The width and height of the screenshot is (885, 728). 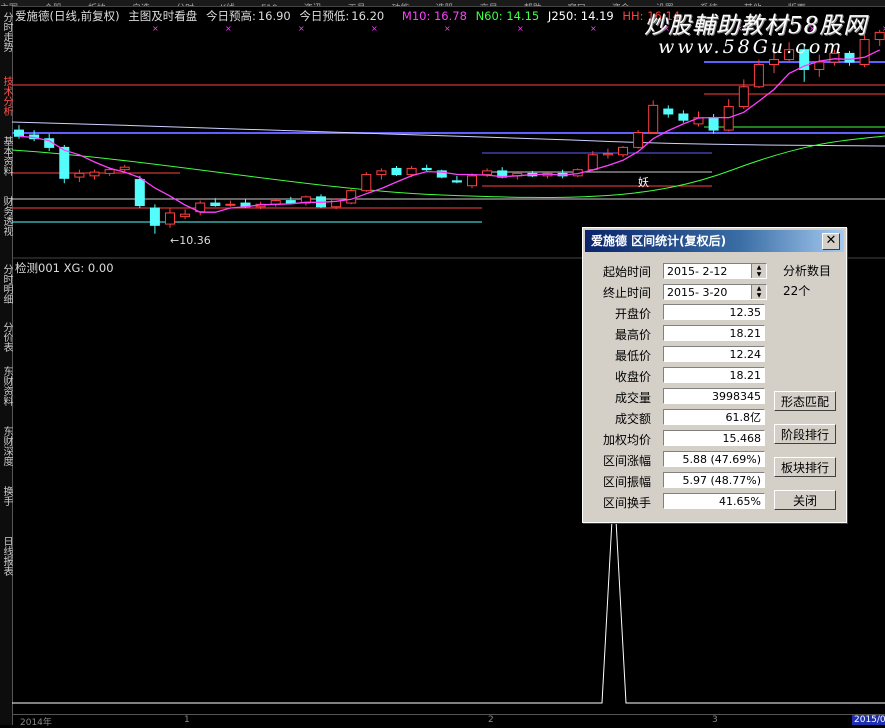 What do you see at coordinates (626, 440) in the screenshot?
I see `stat-label: 加权均价` at bounding box center [626, 440].